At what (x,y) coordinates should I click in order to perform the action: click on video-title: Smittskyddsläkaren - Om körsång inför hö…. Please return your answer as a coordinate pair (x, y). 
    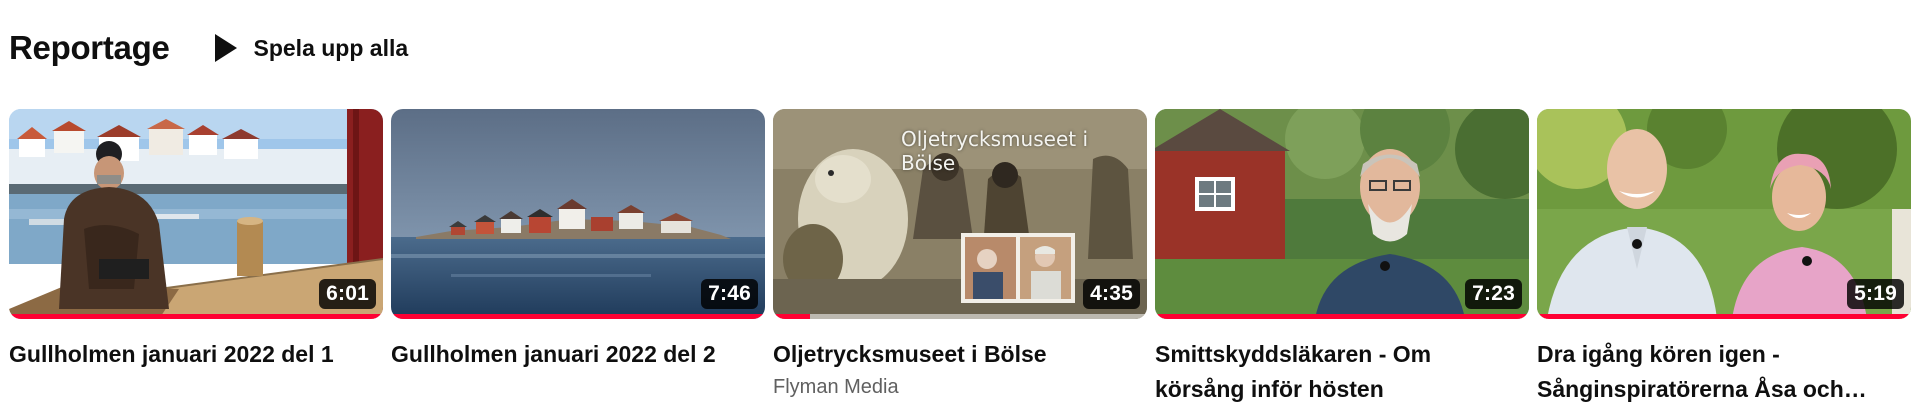
    Looking at the image, I should click on (1338, 372).